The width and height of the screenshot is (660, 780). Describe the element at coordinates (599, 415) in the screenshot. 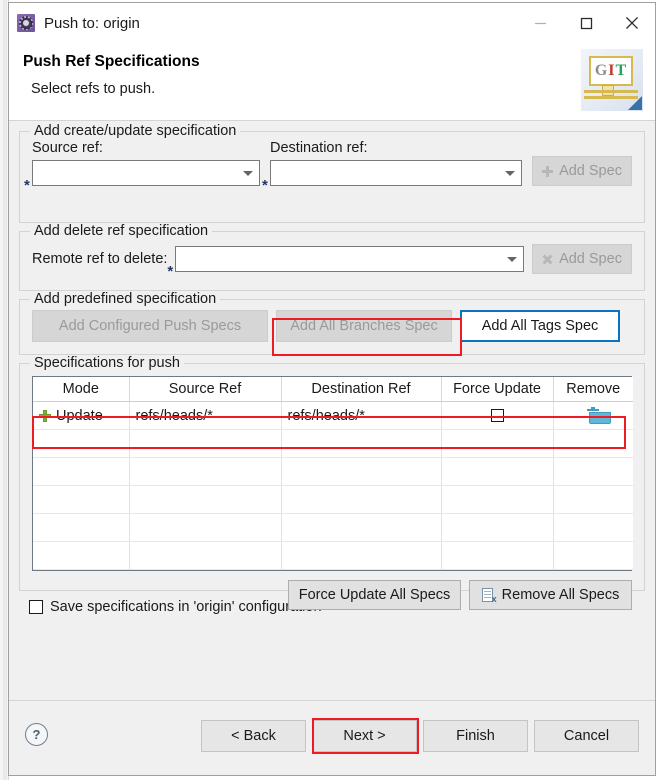

I see `trash-icon` at that location.